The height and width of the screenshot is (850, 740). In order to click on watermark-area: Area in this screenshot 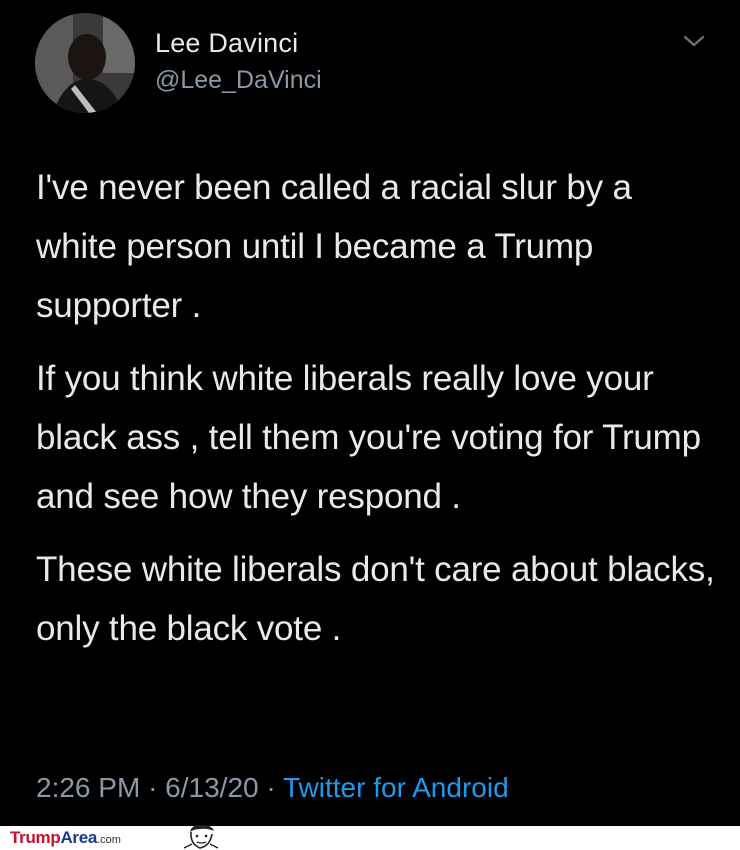, I will do `click(79, 837)`.